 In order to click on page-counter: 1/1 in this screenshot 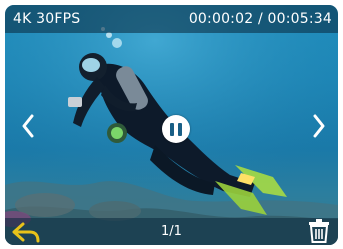, I will do `click(171, 231)`.